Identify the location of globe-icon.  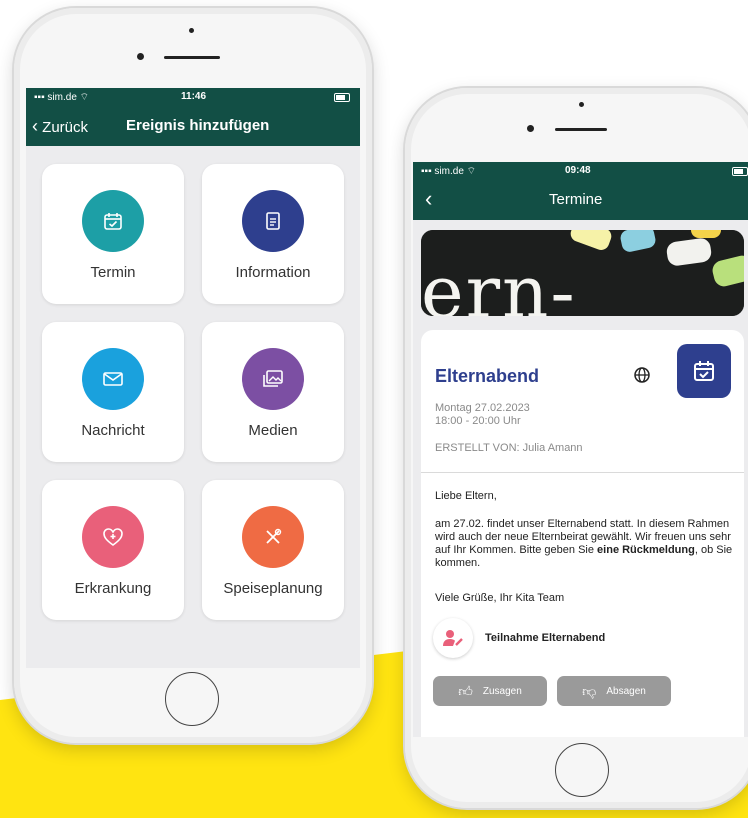
(642, 377).